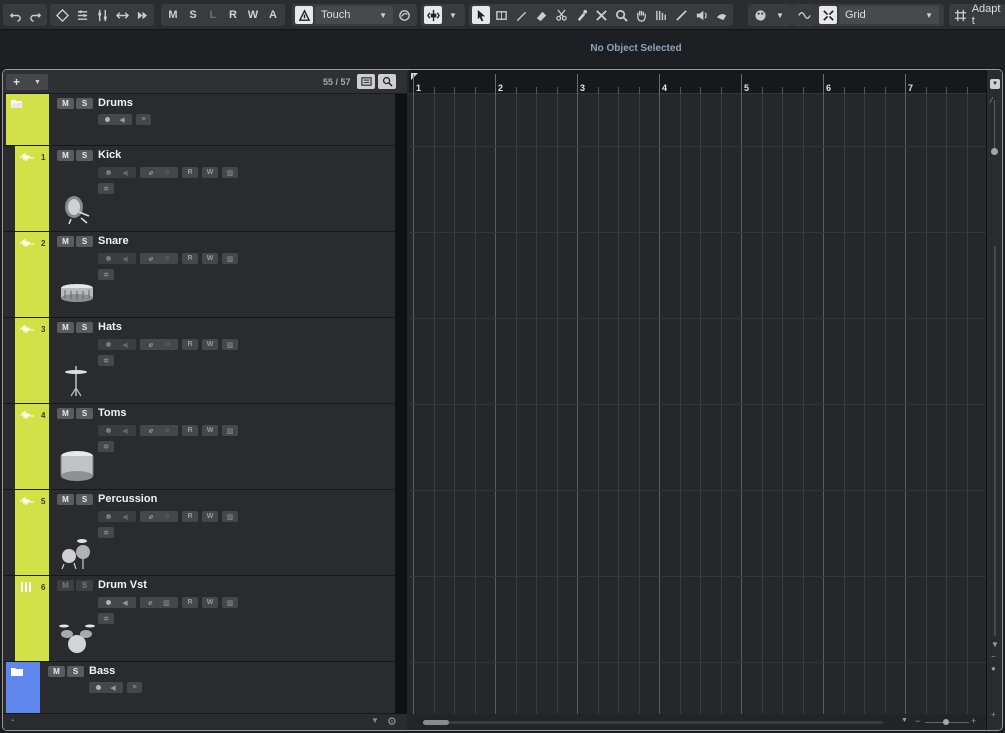  I want to click on track-row-bass: M S Bass ◀ ≡, so click(199, 688).